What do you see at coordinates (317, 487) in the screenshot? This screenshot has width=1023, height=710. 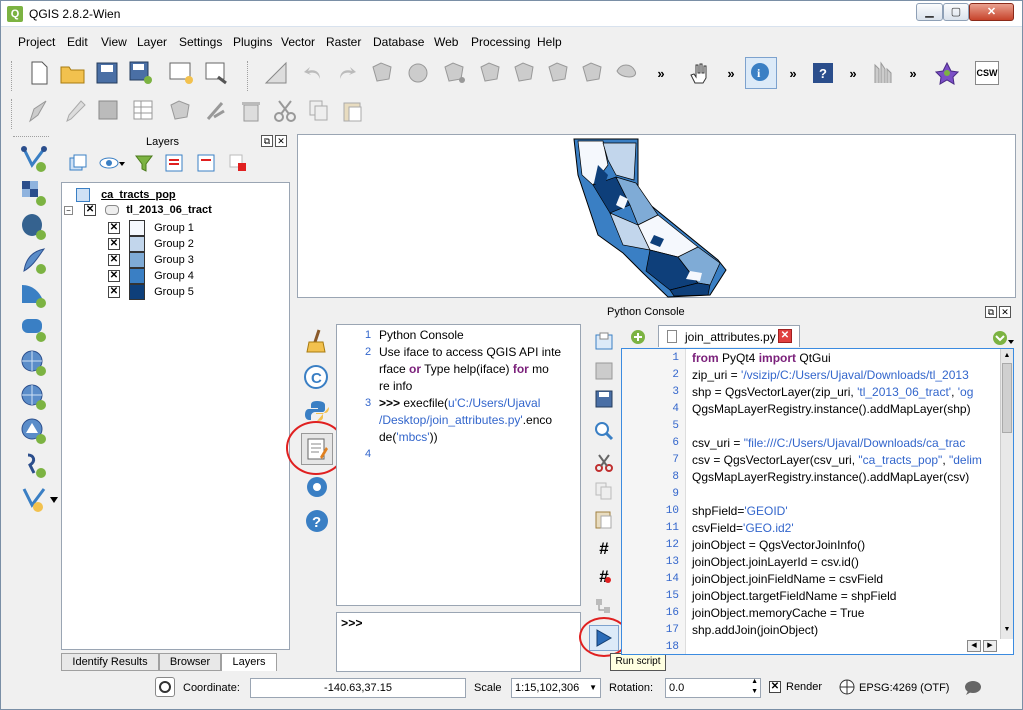 I see `settings-gear-icon` at bounding box center [317, 487].